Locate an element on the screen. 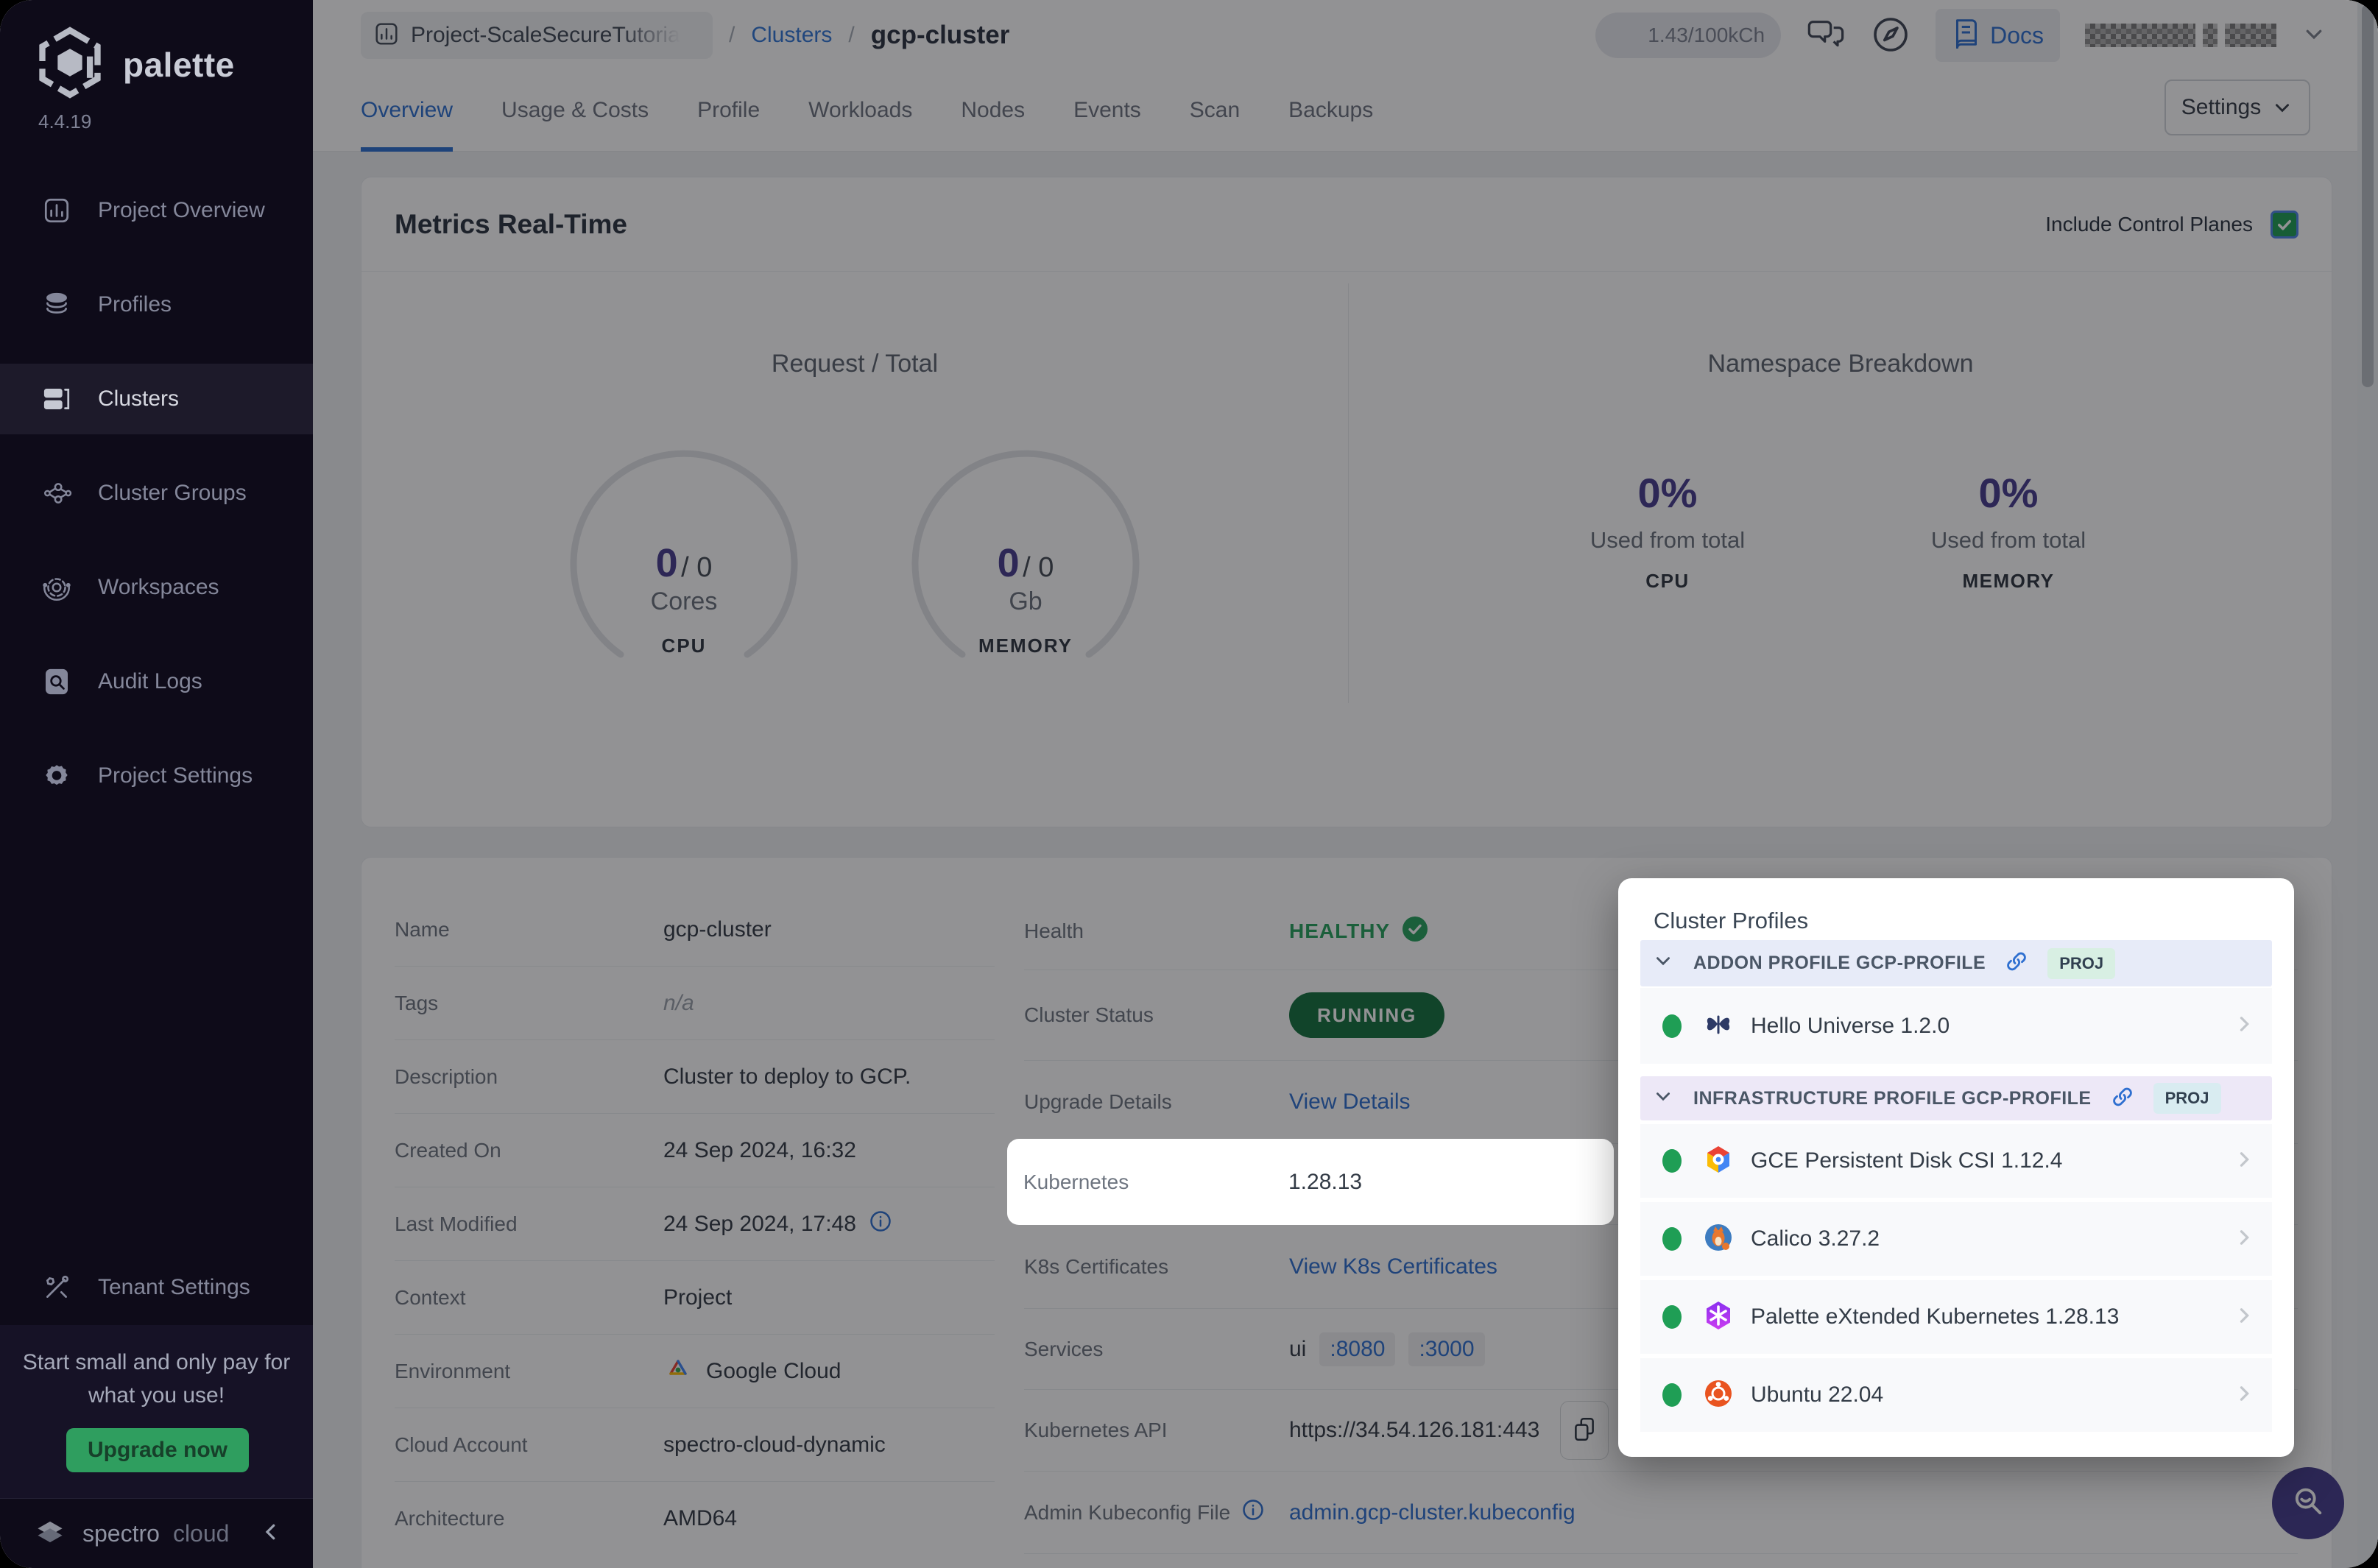 This screenshot has height=1568, width=2378. kubernetes-spotlight-card: Kubernetes 1.28.13 is located at coordinates (1310, 1182).